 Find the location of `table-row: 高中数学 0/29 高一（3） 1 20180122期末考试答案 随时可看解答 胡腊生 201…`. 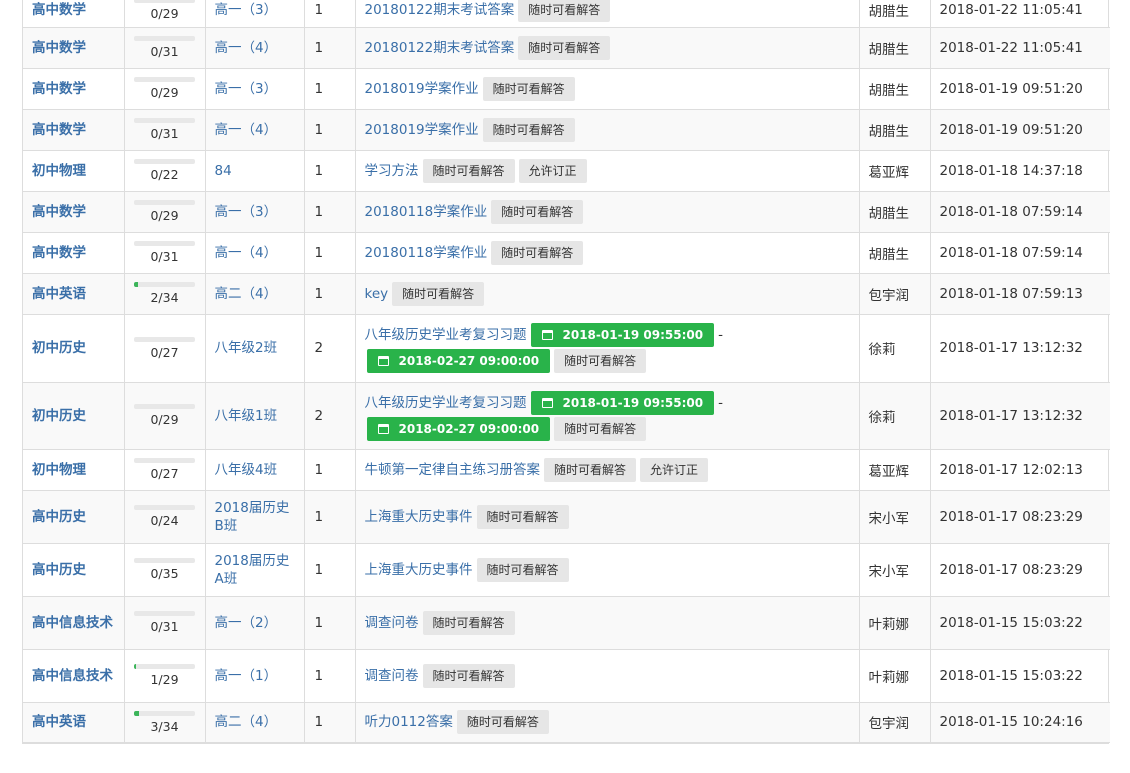

table-row: 高中数学 0/29 高一（3） 1 20180122期末考试答案 随时可看解答 胡腊生 201… is located at coordinates (566, 14).